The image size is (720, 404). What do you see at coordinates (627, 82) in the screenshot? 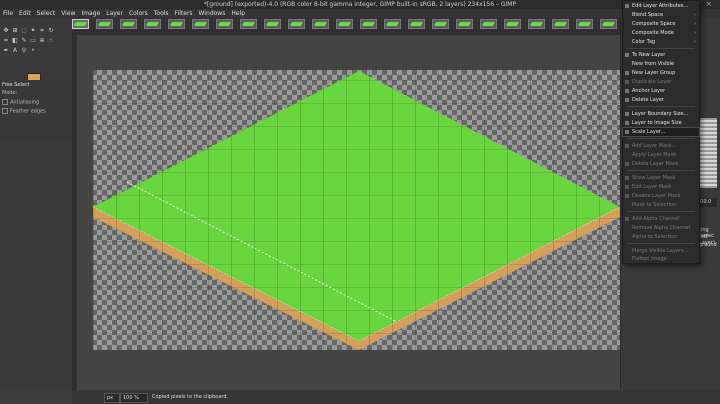
I see `duplicate-icon` at bounding box center [627, 82].